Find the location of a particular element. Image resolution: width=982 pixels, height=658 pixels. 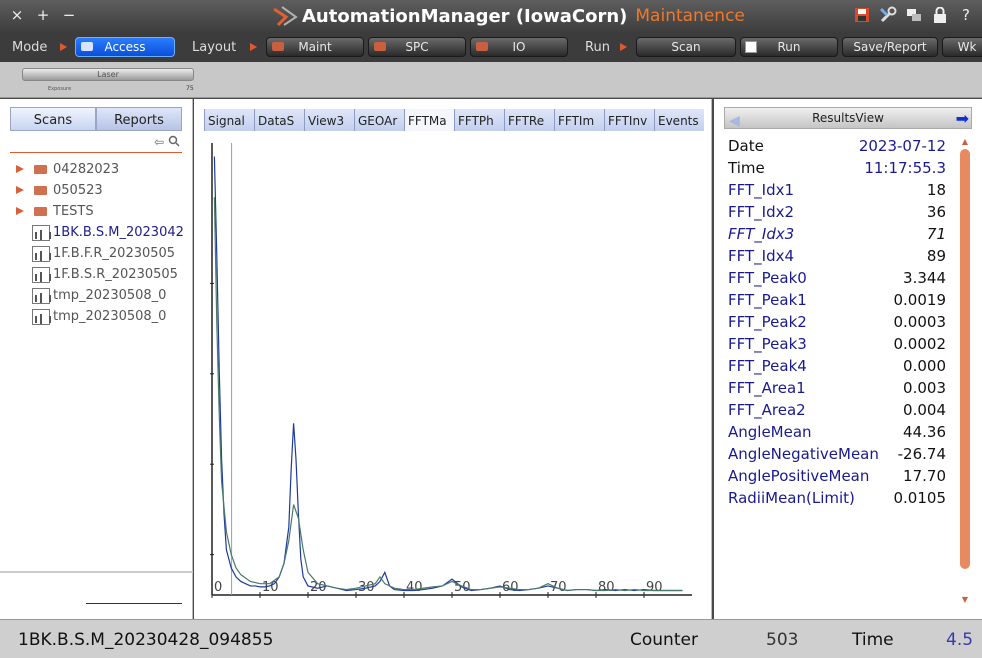

run-button-label: Run is located at coordinates (789, 47).